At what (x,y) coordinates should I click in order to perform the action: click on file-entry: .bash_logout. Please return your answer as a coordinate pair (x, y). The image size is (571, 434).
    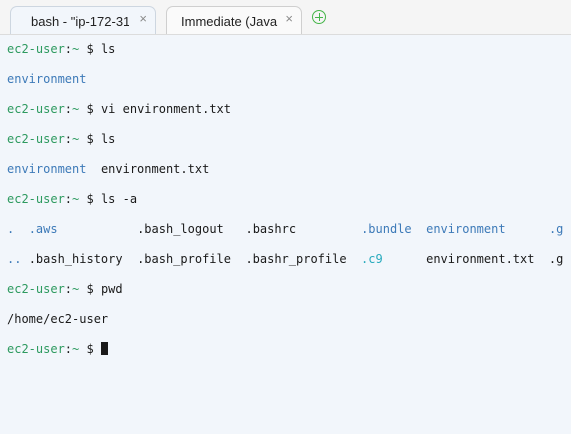
    Looking at the image, I should click on (180, 229).